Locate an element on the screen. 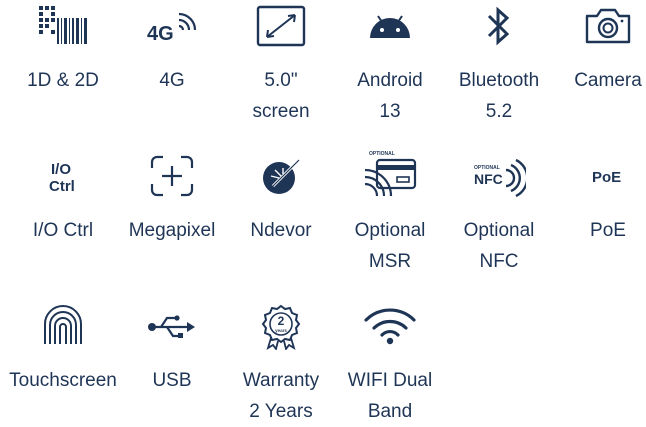  svg-text: NFC is located at coordinates (488, 179).